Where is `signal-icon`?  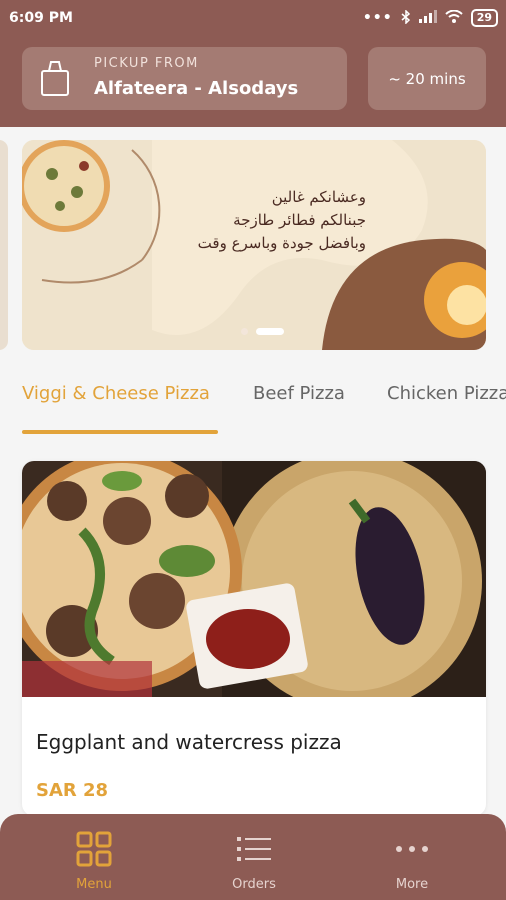 signal-icon is located at coordinates (427, 18).